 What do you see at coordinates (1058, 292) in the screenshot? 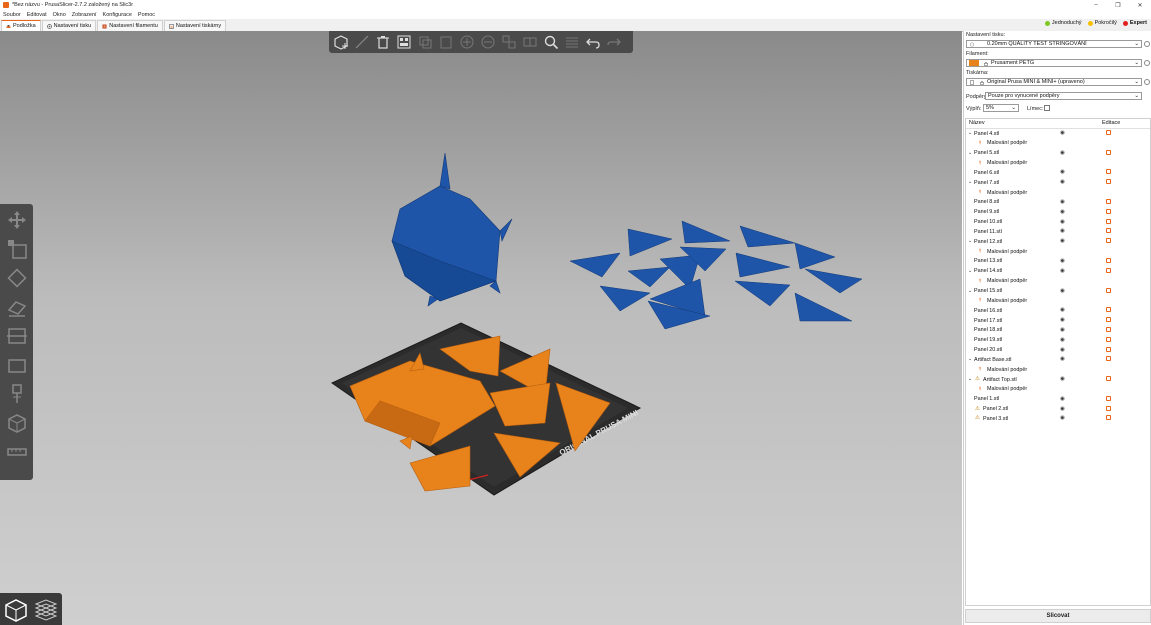
I see `object-row: ⌄ Panel 15.stl ◉` at bounding box center [1058, 292].